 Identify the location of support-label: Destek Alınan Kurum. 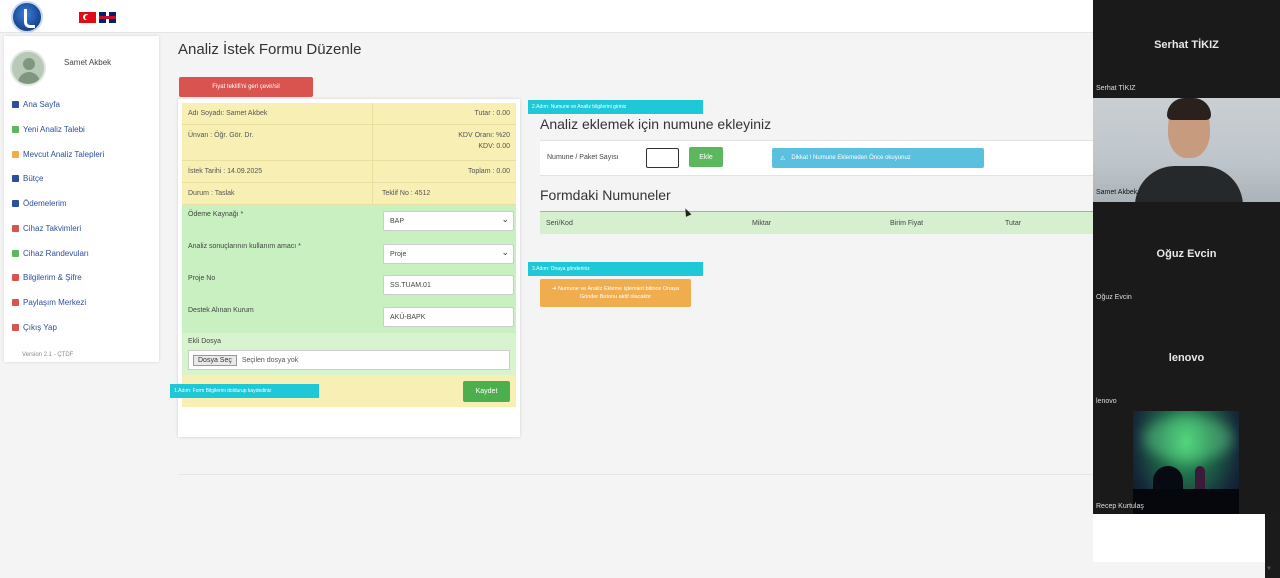
(221, 310).